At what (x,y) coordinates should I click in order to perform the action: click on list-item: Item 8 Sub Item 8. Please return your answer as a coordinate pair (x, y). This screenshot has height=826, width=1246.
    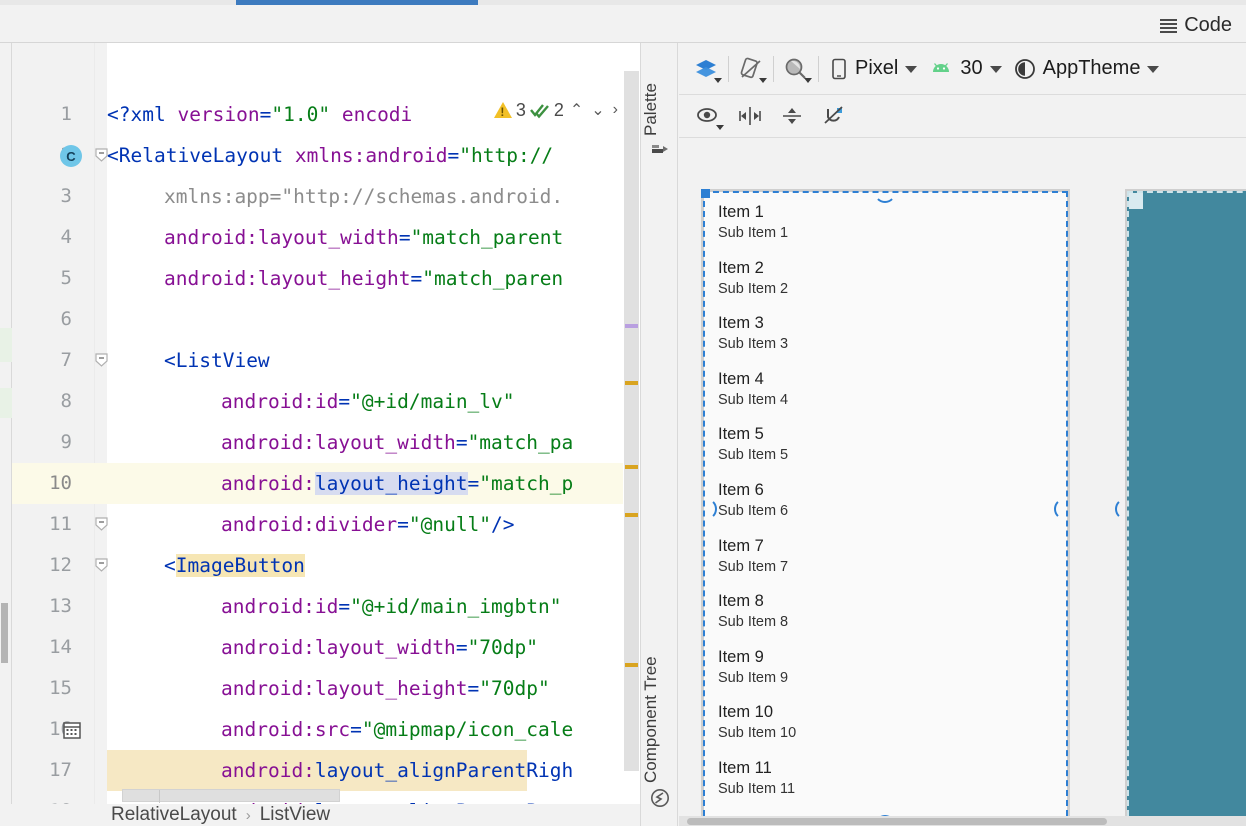
    Looking at the image, I should click on (888, 619).